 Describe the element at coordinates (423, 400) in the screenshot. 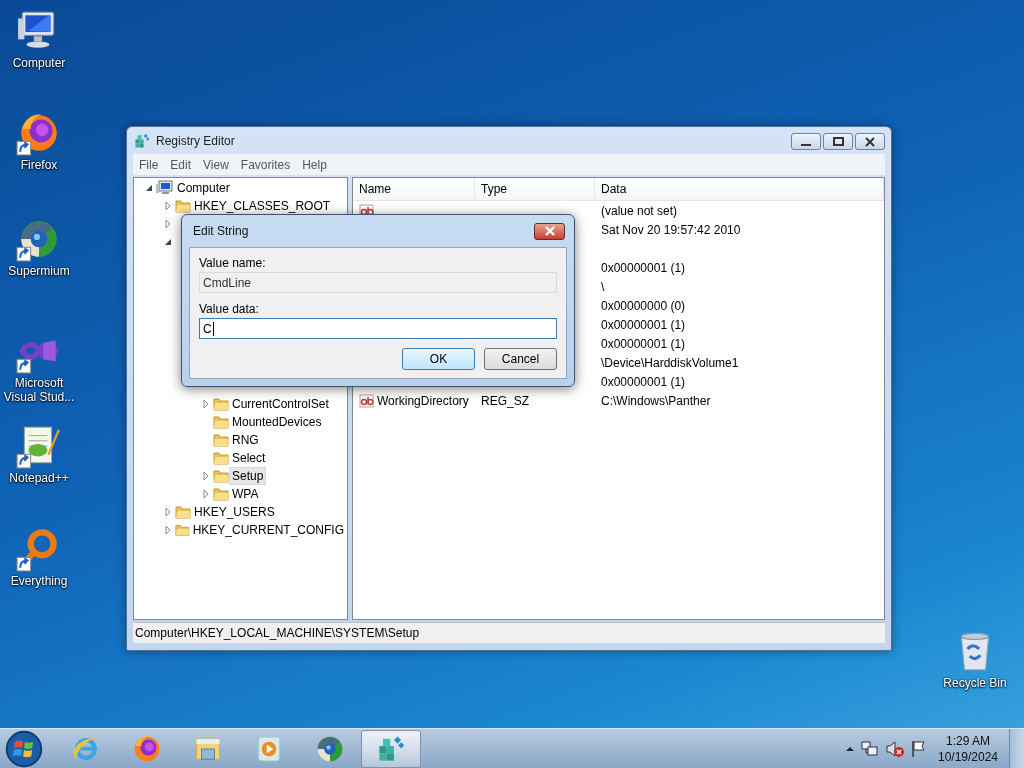

I see `table-cell: WorkingDirectory` at that location.